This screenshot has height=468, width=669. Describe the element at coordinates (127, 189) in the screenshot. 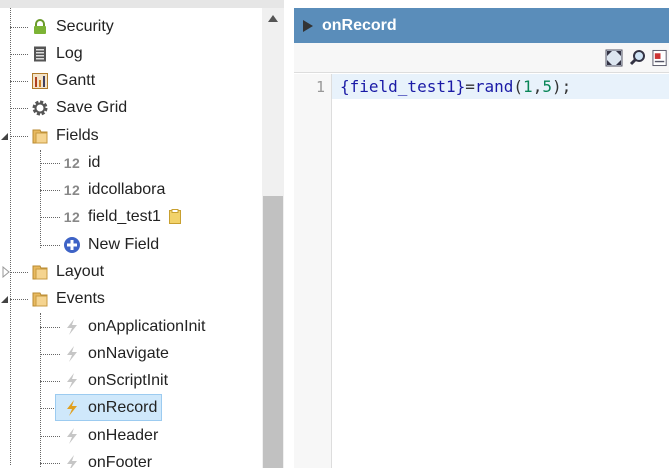

I see `tree-item-label: idcollabora` at that location.